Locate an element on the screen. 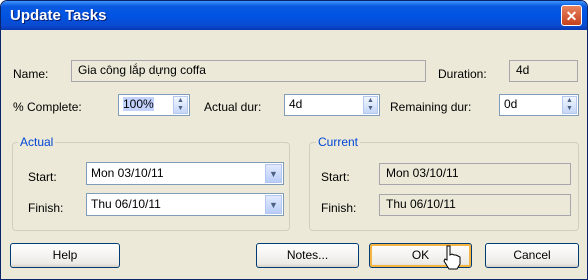  help-button: Help is located at coordinates (65, 255).